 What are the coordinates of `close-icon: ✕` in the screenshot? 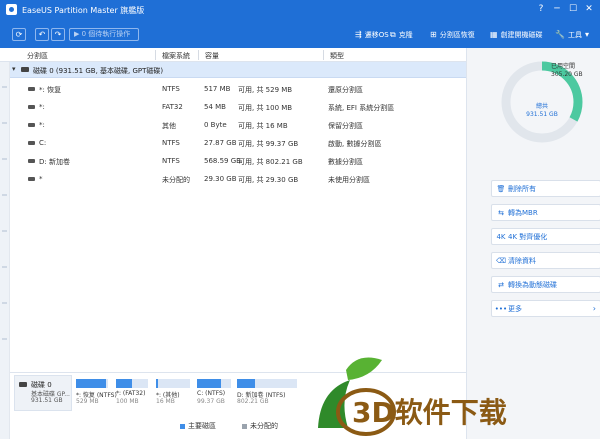 It's located at (589, 9).